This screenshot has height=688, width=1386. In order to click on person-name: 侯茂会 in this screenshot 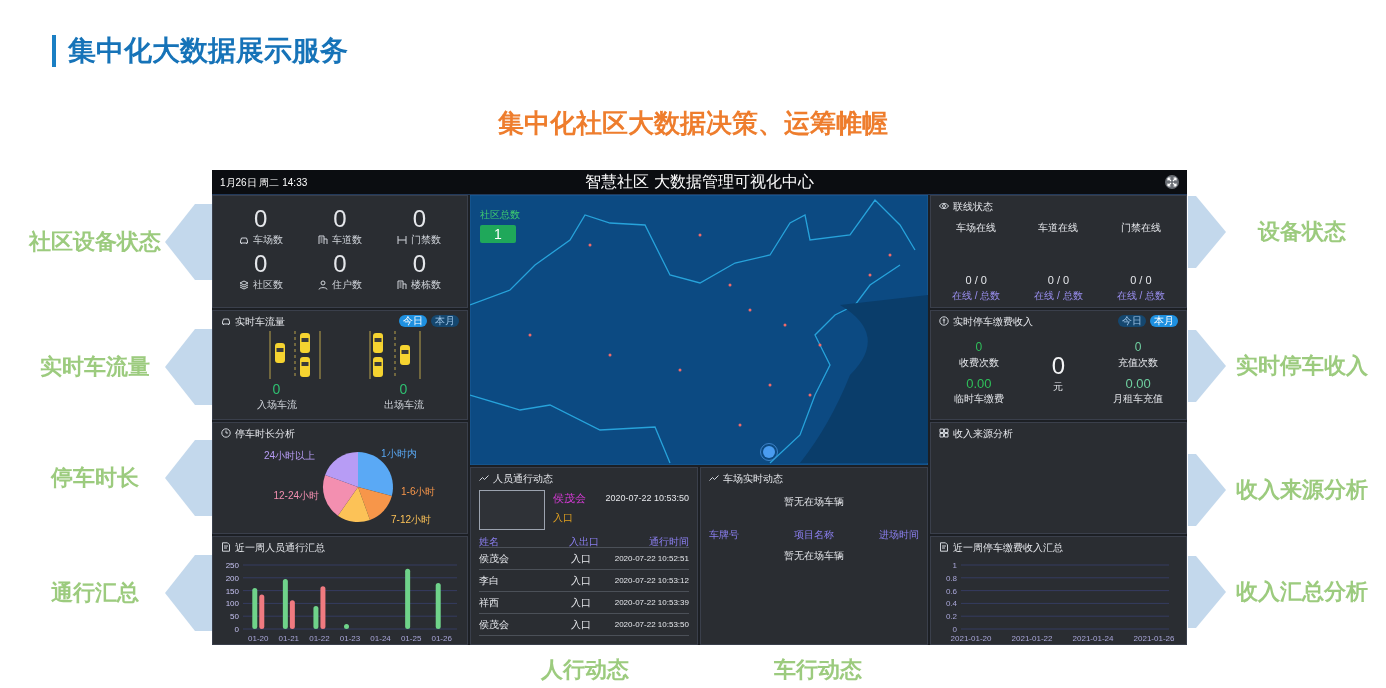, I will do `click(569, 498)`.